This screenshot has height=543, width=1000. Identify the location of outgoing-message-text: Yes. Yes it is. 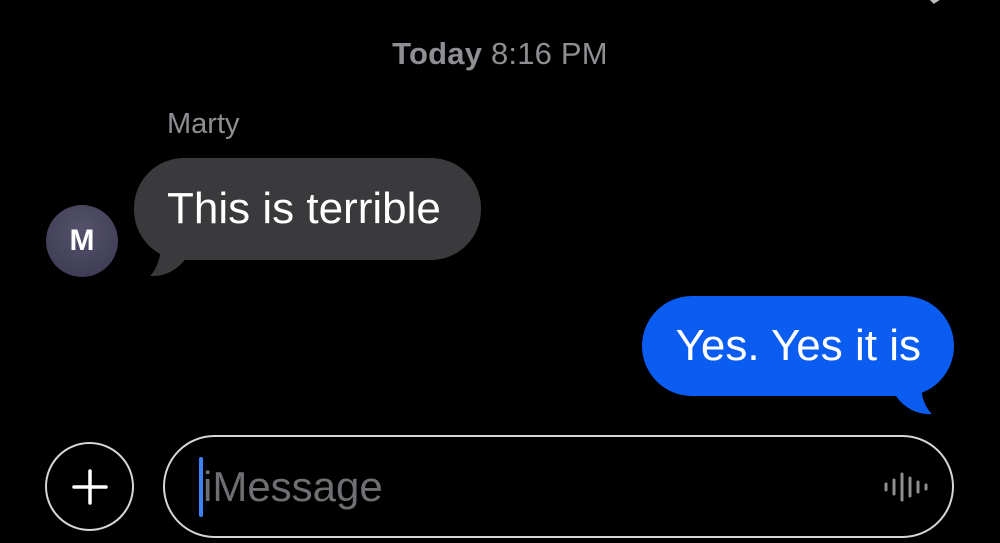
(798, 345).